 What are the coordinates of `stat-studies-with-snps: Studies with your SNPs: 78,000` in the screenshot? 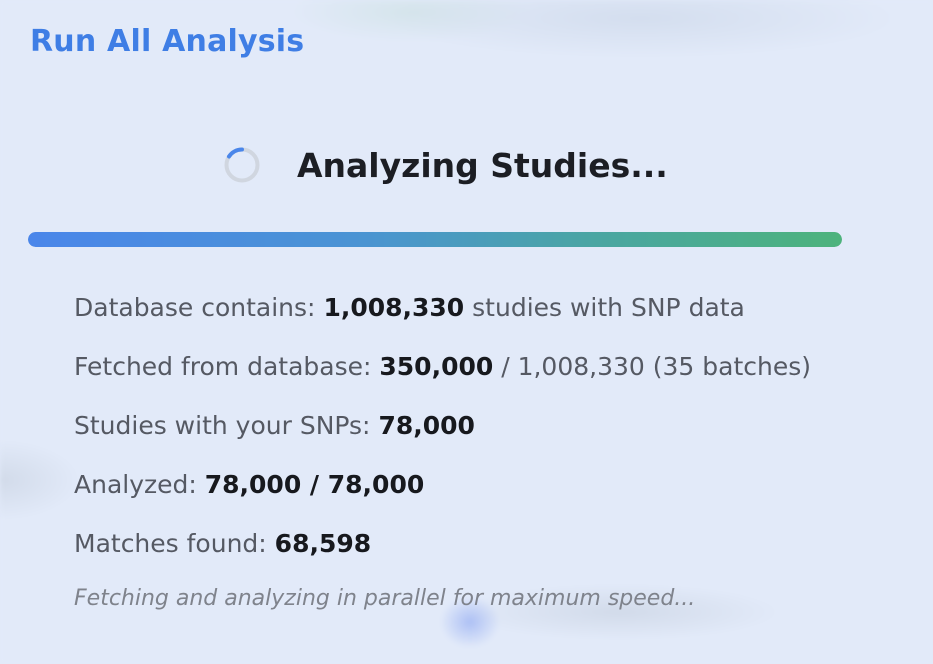 It's located at (474, 435).